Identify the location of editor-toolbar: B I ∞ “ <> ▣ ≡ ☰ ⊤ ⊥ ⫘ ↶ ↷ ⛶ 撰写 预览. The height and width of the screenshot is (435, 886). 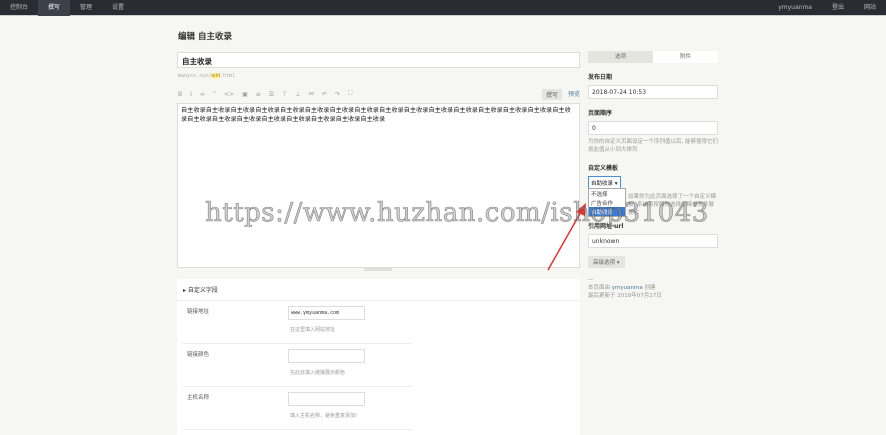
(379, 94).